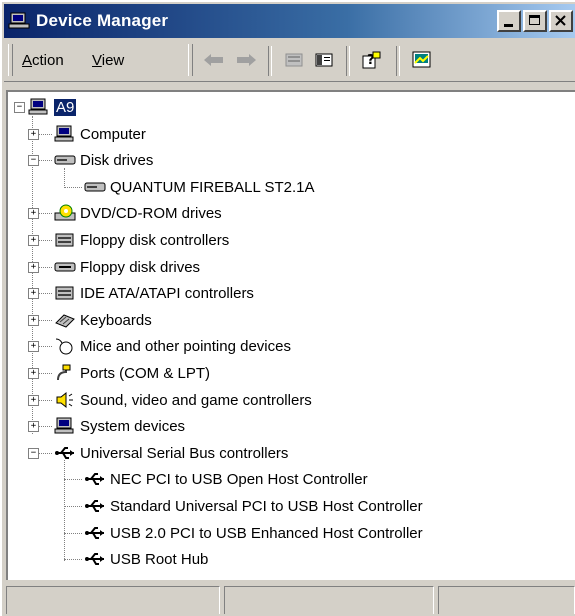 This screenshot has height=616, width=575. Describe the element at coordinates (372, 60) in the screenshot. I see `help-button: ?` at that location.